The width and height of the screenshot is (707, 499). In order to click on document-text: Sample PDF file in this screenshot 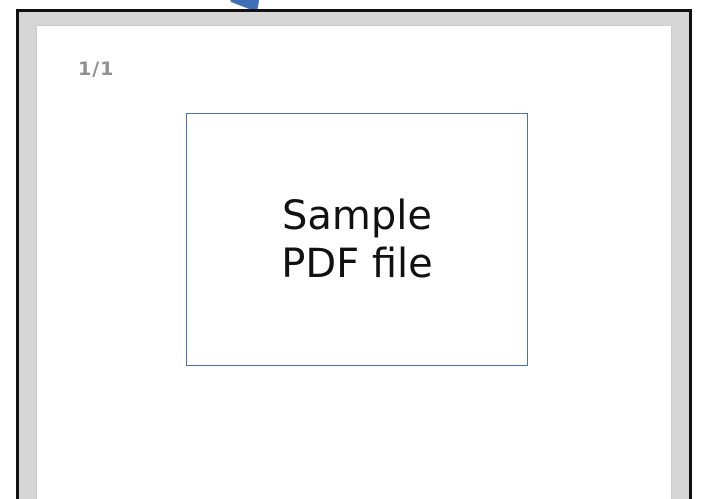, I will do `click(357, 240)`.